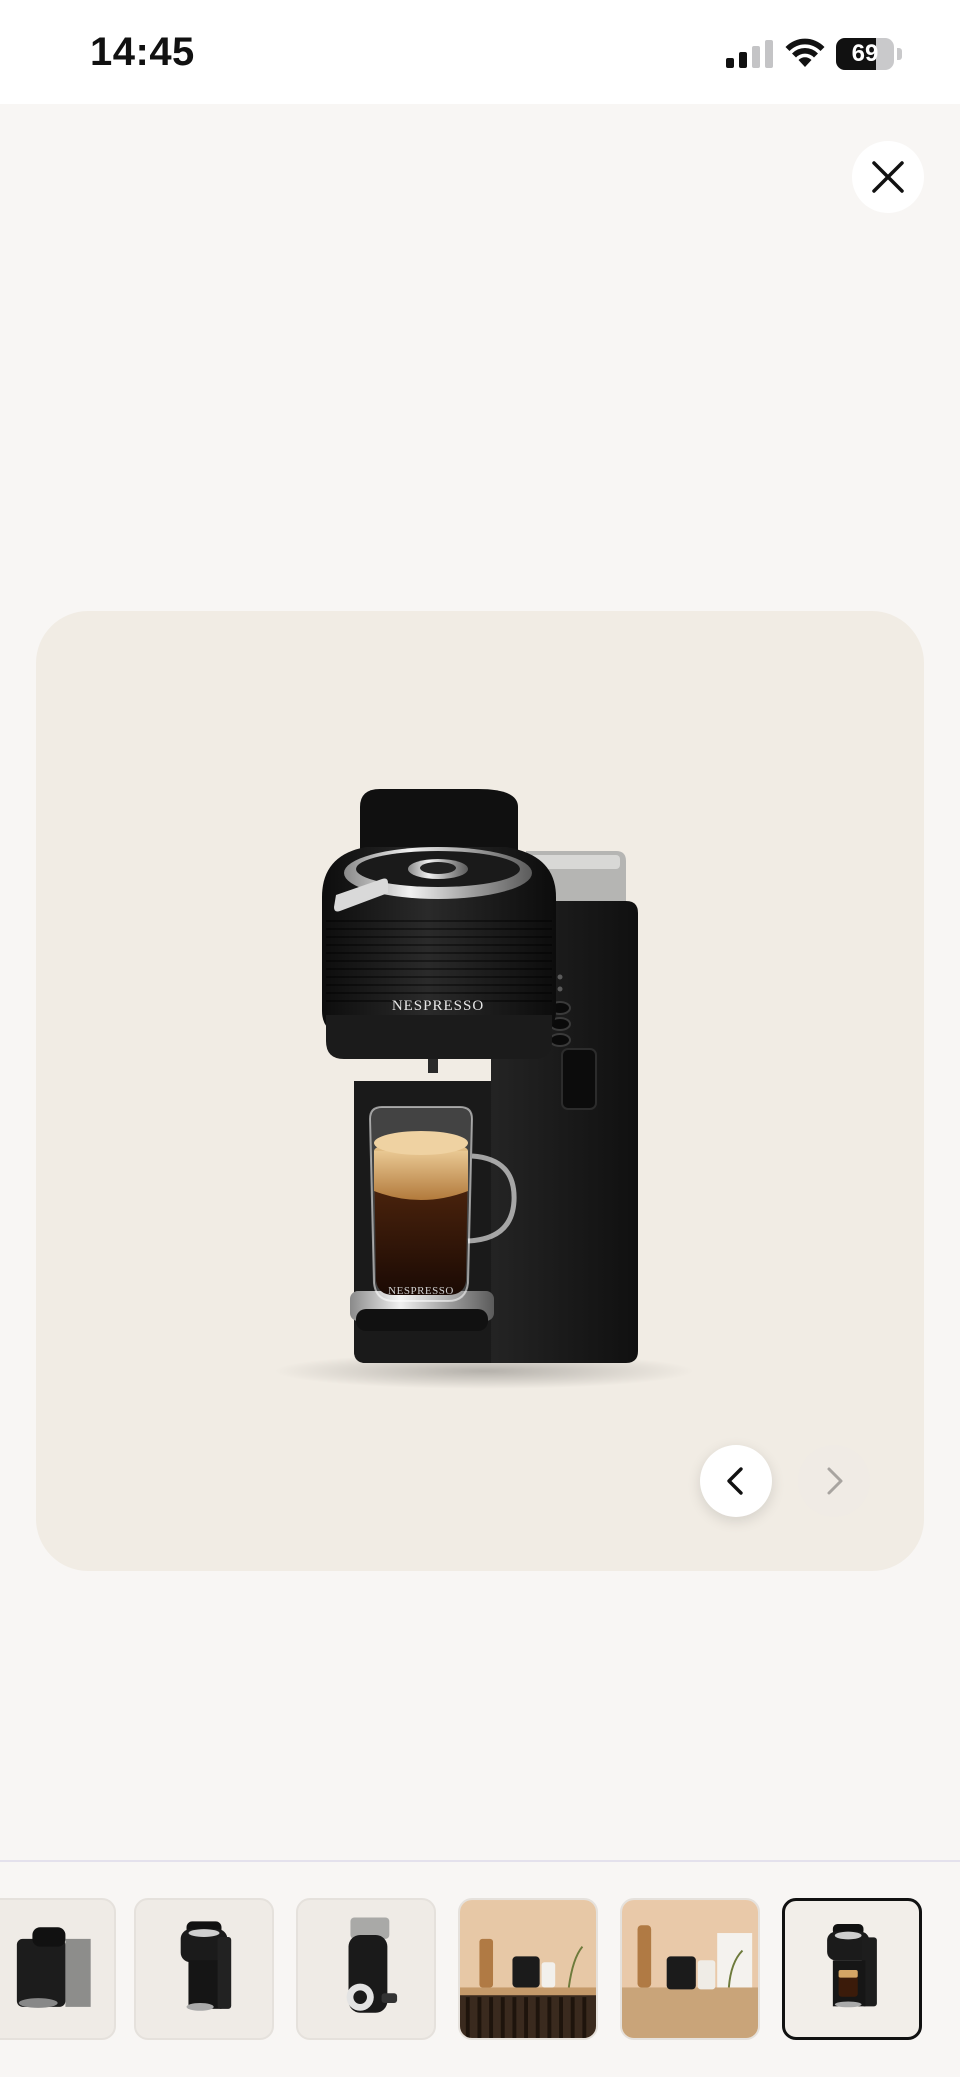  Describe the element at coordinates (484, 1089) in the screenshot. I see `coffee-machine-image: NESPRESSO NESPRESSO` at that location.